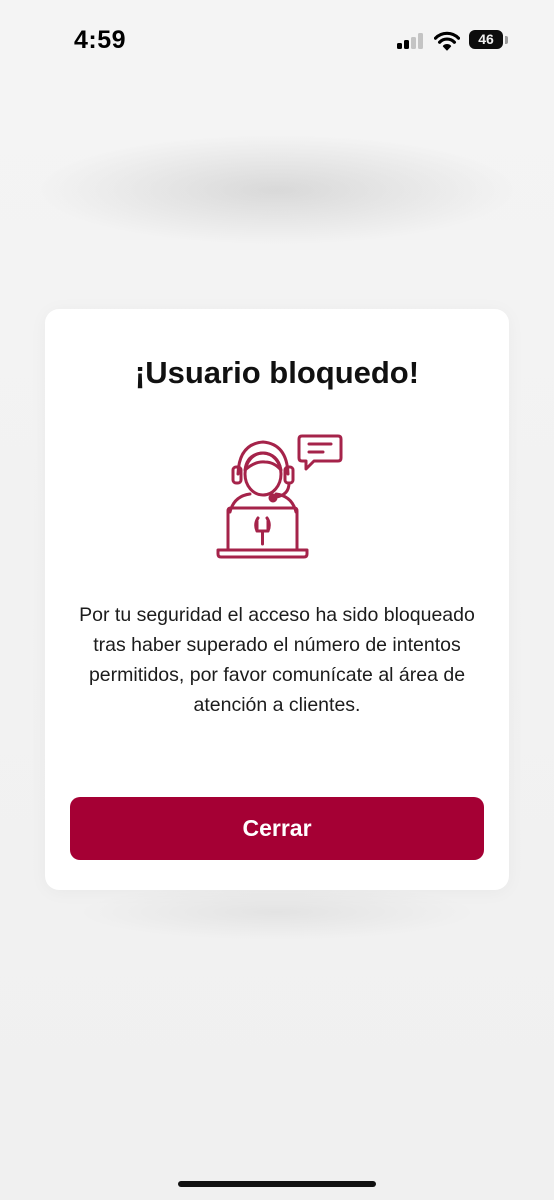  Describe the element at coordinates (277, 35) in the screenshot. I see `status-bar: 4:59 46` at that location.